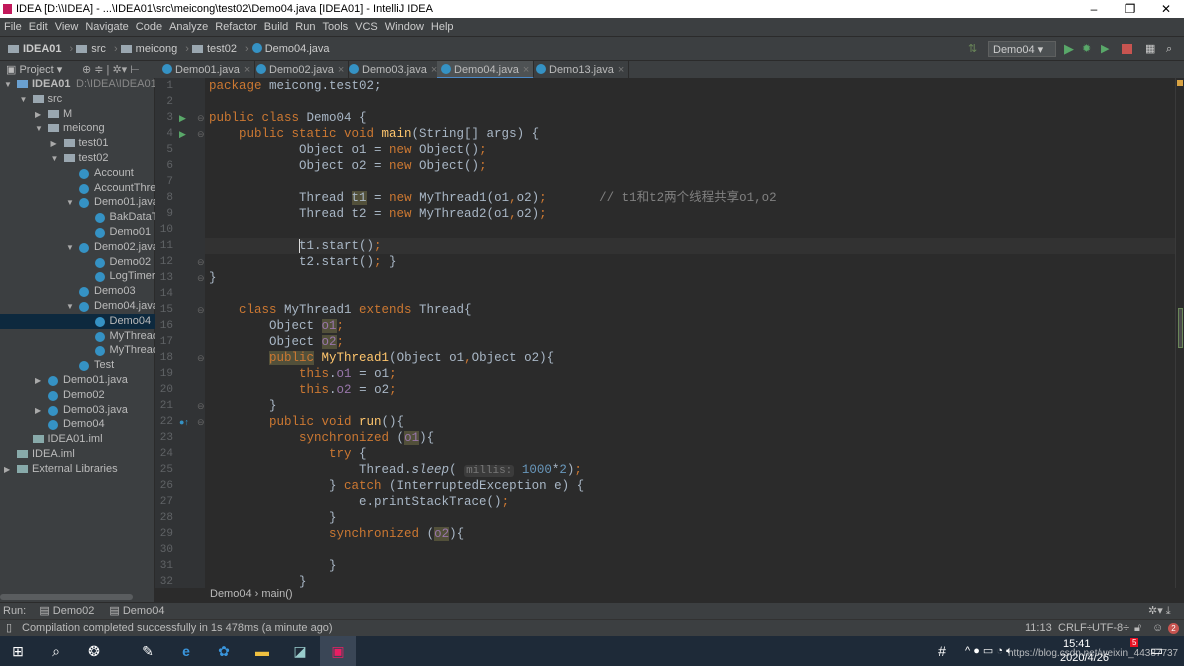 The height and width of the screenshot is (666, 1184). What do you see at coordinates (290, 49) in the screenshot?
I see `breadcrumb-item: Demo04.java` at bounding box center [290, 49].